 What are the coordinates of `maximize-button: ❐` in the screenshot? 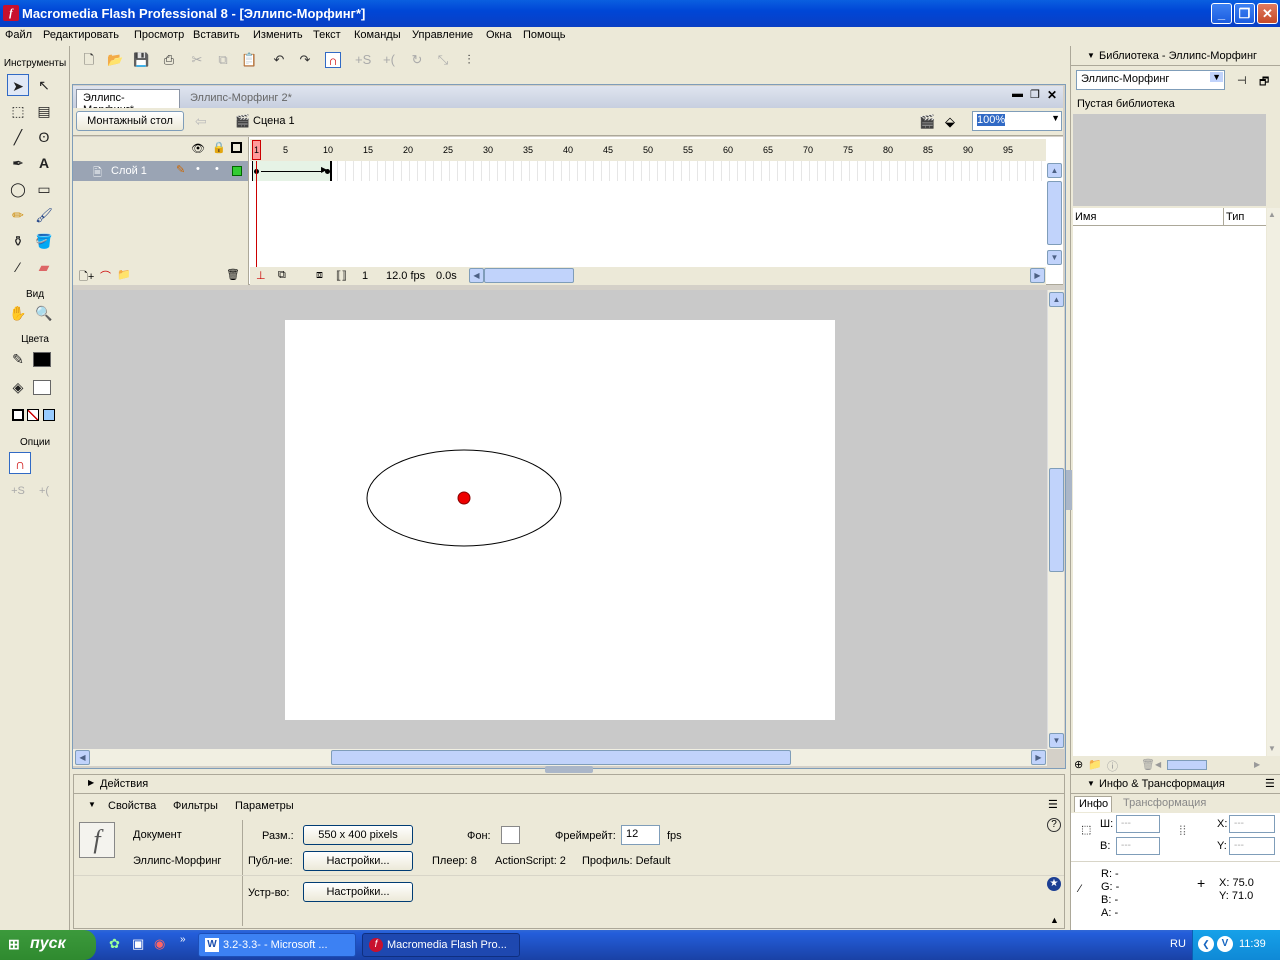 It's located at (1244, 13).